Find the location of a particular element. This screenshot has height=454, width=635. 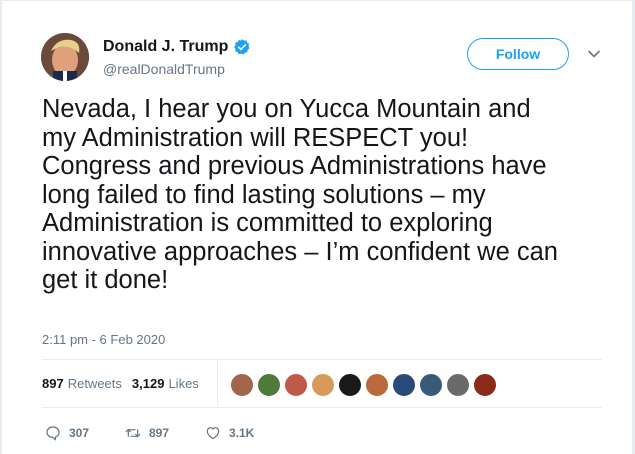

retweet-button: 897 is located at coordinates (165, 433).